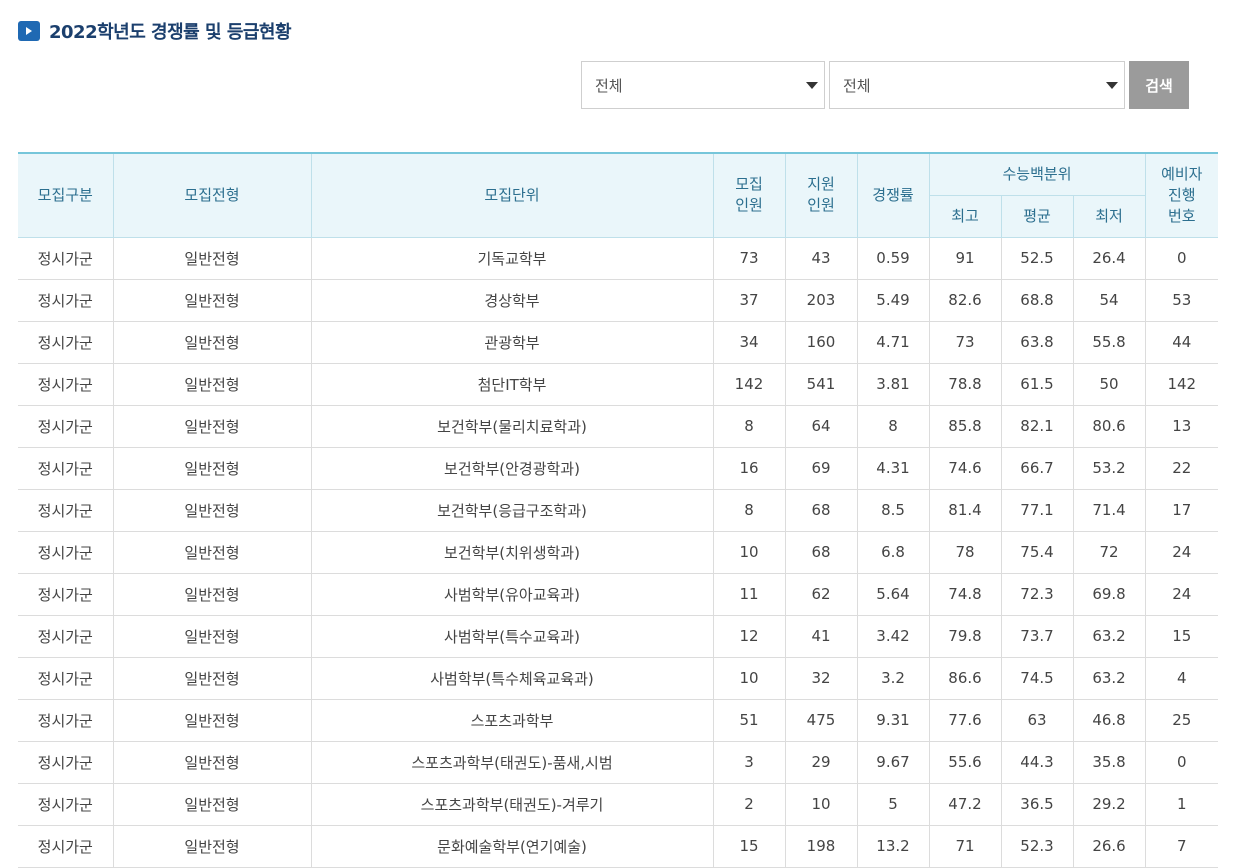 Image resolution: width=1240 pixels, height=868 pixels. What do you see at coordinates (748, 300) in the screenshot?
I see `cell-quota: 37` at bounding box center [748, 300].